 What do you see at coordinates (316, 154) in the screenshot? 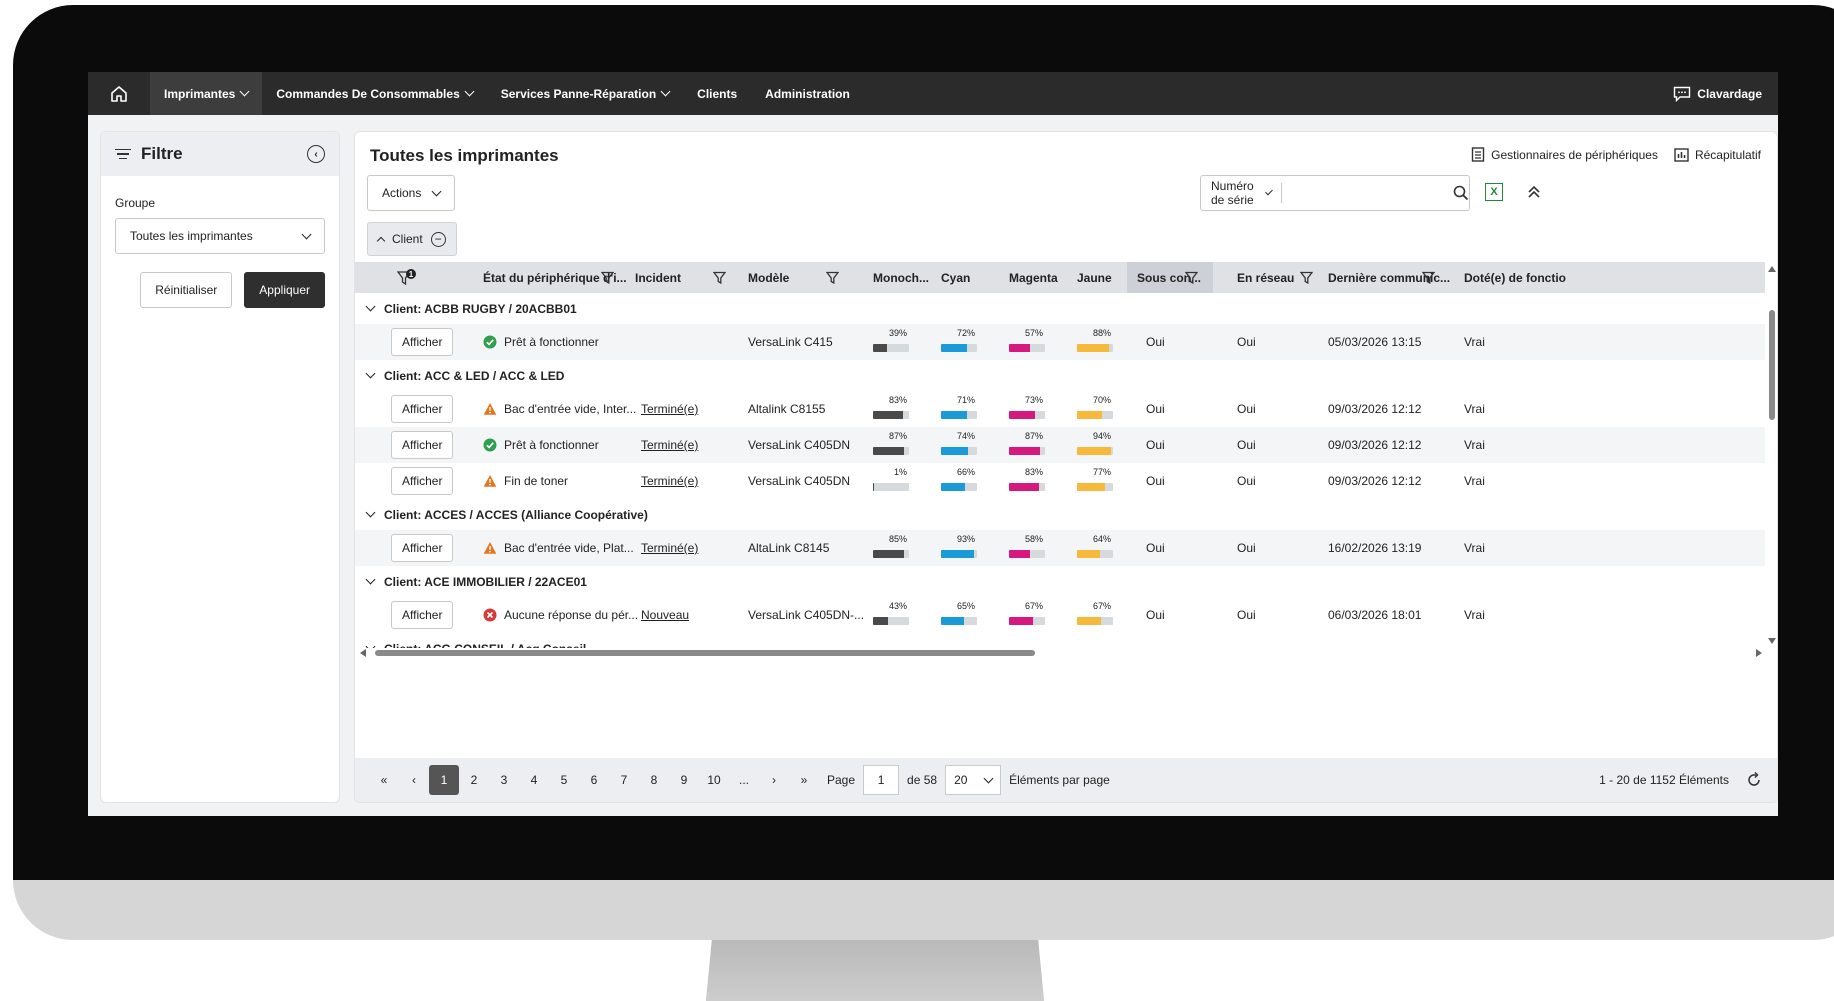
I see `collapse-filter-icon: ‹` at bounding box center [316, 154].